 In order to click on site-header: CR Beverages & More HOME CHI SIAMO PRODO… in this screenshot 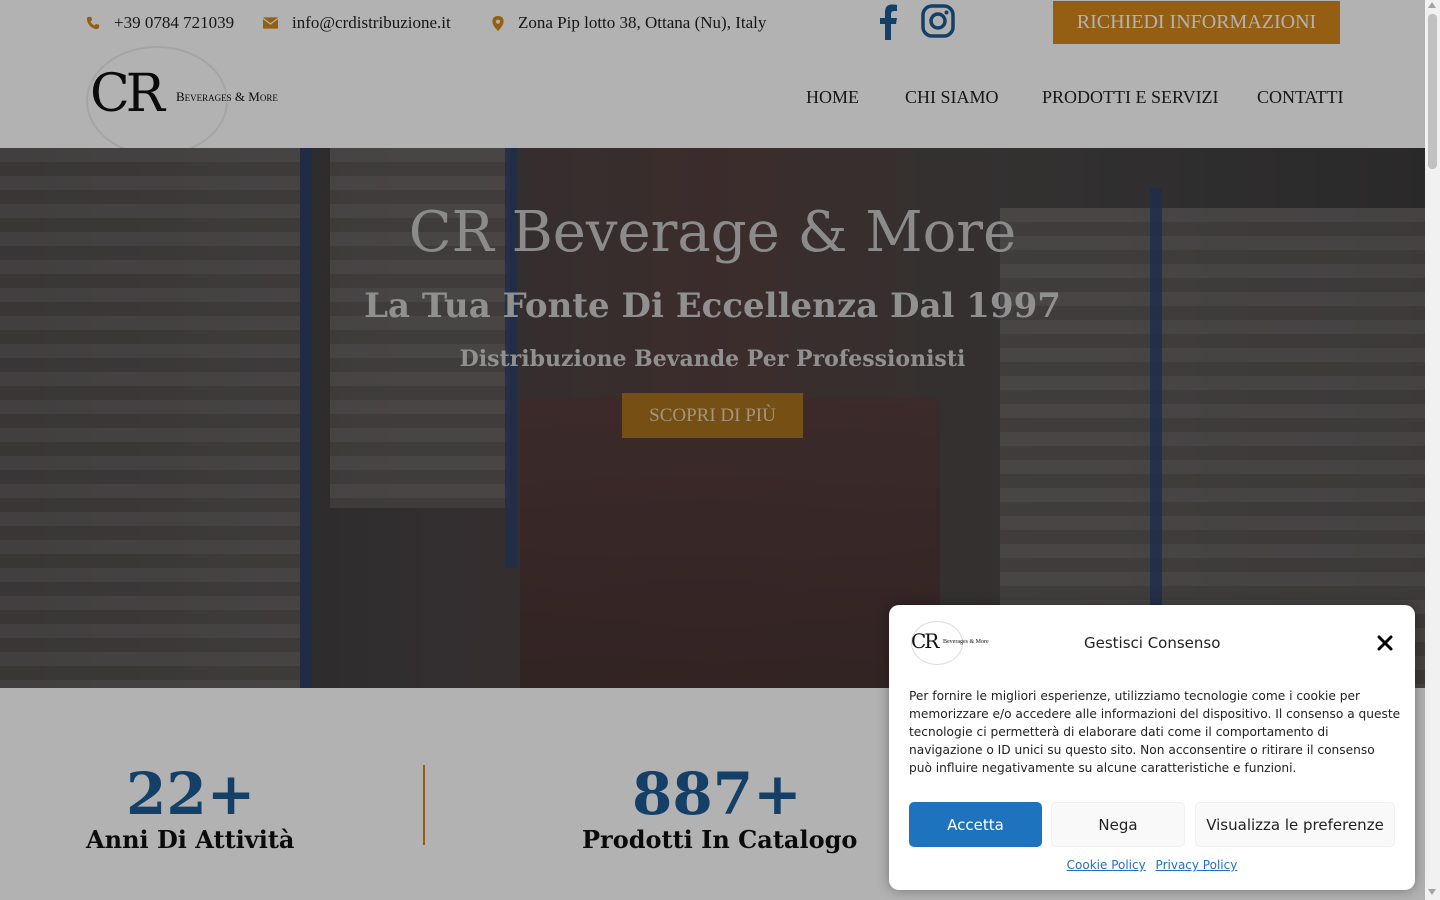, I will do `click(712, 100)`.